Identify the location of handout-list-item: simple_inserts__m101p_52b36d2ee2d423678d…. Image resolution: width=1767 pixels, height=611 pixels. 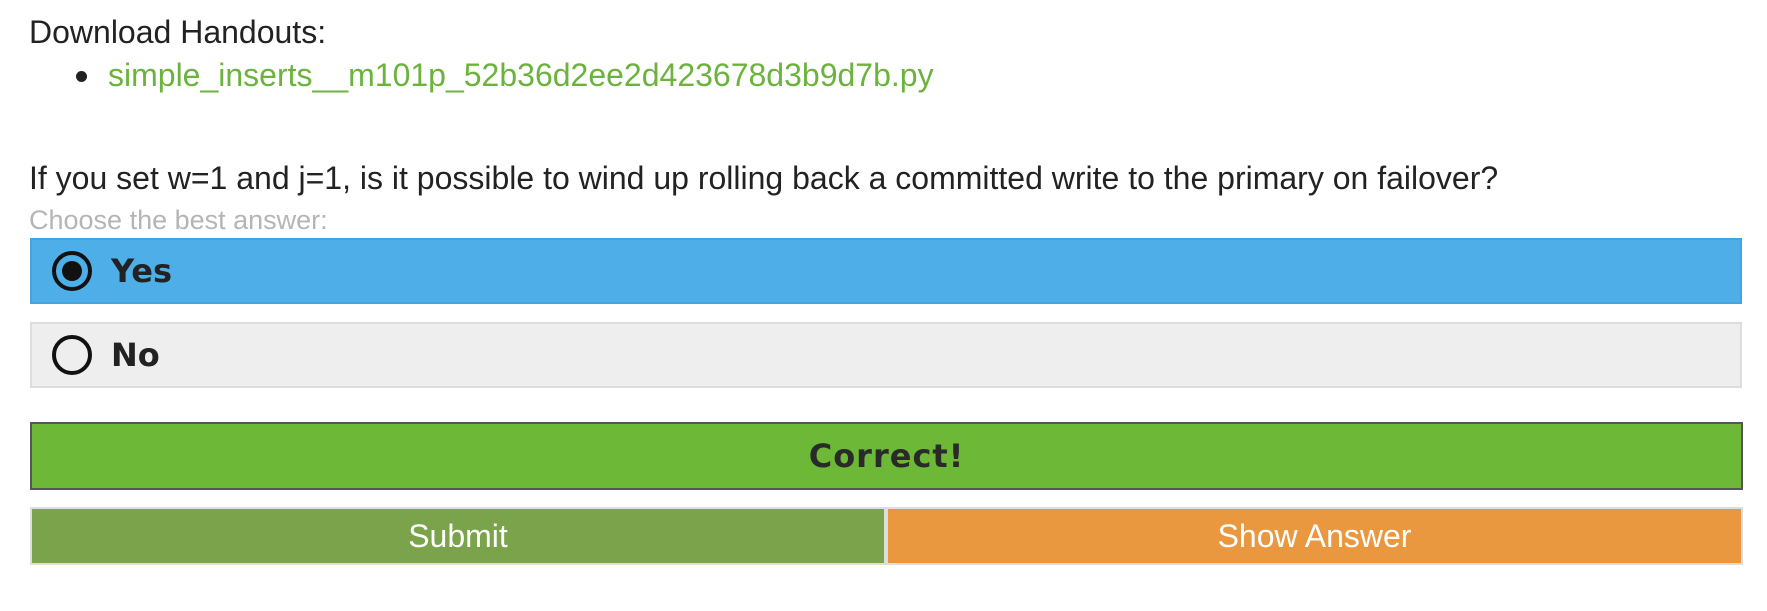
(481, 75).